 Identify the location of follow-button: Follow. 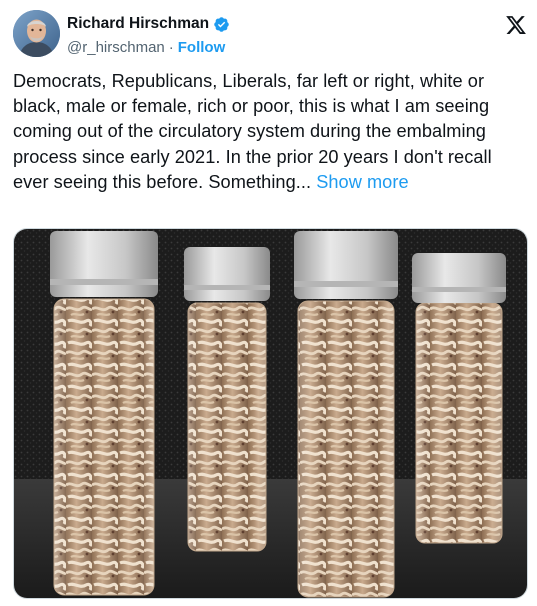
(202, 47).